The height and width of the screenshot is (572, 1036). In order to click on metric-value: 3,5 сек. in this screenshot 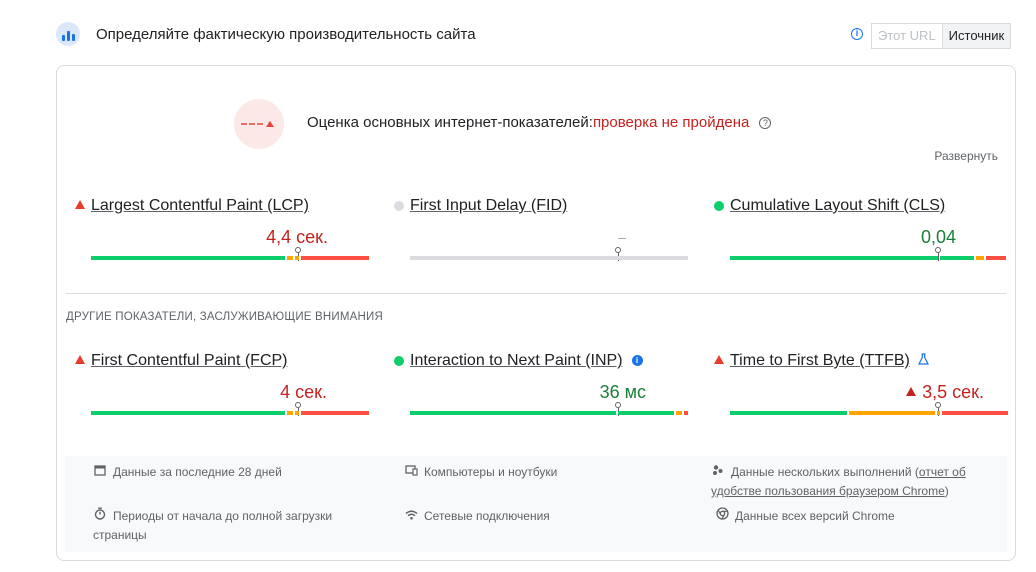, I will do `click(945, 392)`.